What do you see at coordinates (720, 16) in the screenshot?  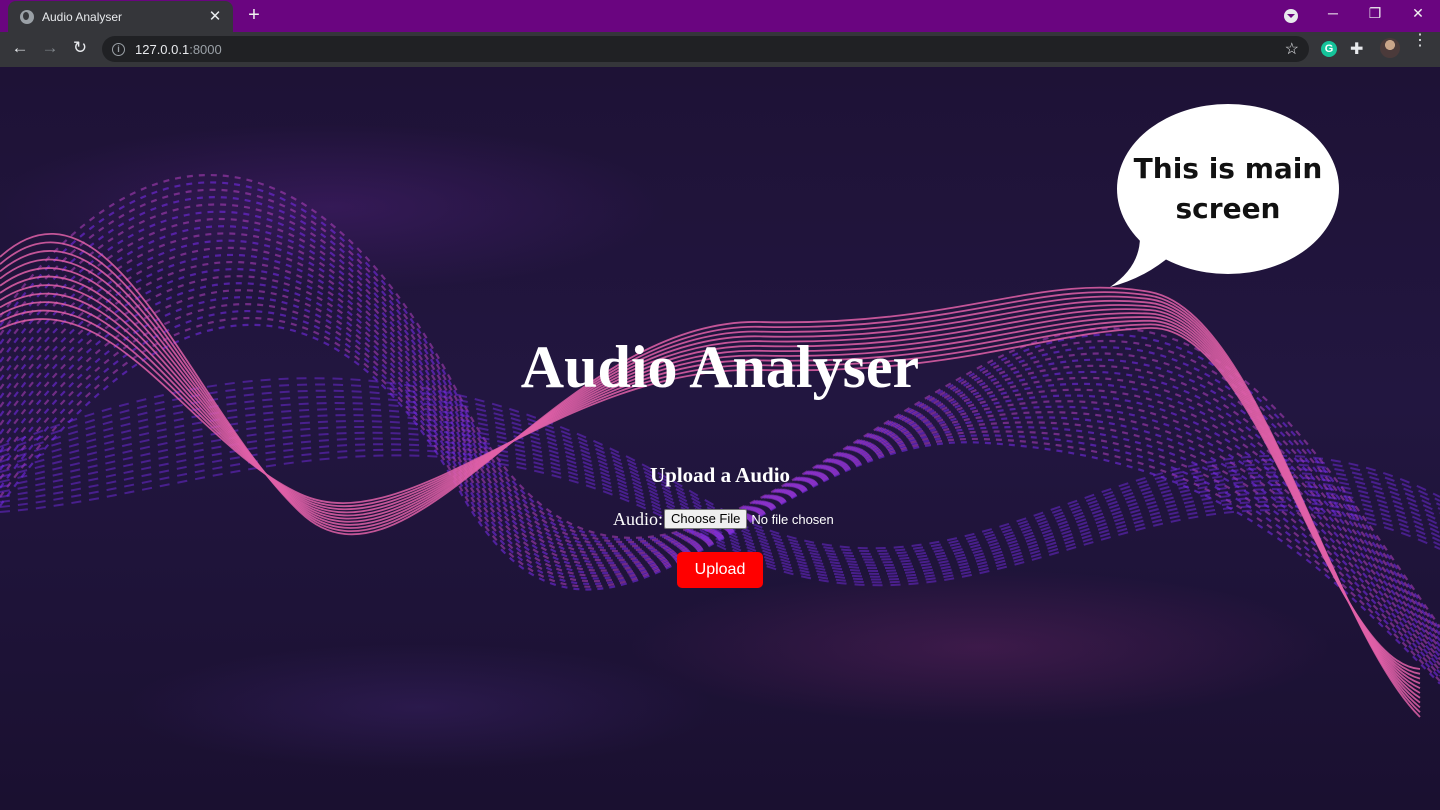 I see `browser-tab-bar: Audio Analyser ✕ + ─ ❐ ✕` at bounding box center [720, 16].